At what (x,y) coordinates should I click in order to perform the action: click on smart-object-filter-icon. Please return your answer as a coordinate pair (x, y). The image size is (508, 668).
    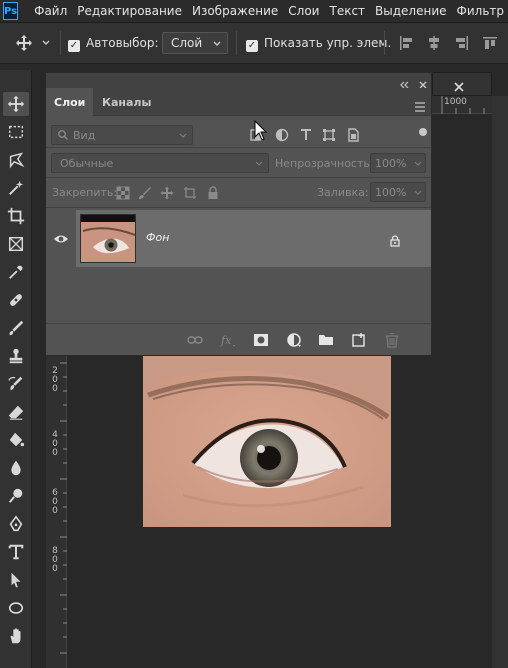
    Looking at the image, I should click on (353, 134).